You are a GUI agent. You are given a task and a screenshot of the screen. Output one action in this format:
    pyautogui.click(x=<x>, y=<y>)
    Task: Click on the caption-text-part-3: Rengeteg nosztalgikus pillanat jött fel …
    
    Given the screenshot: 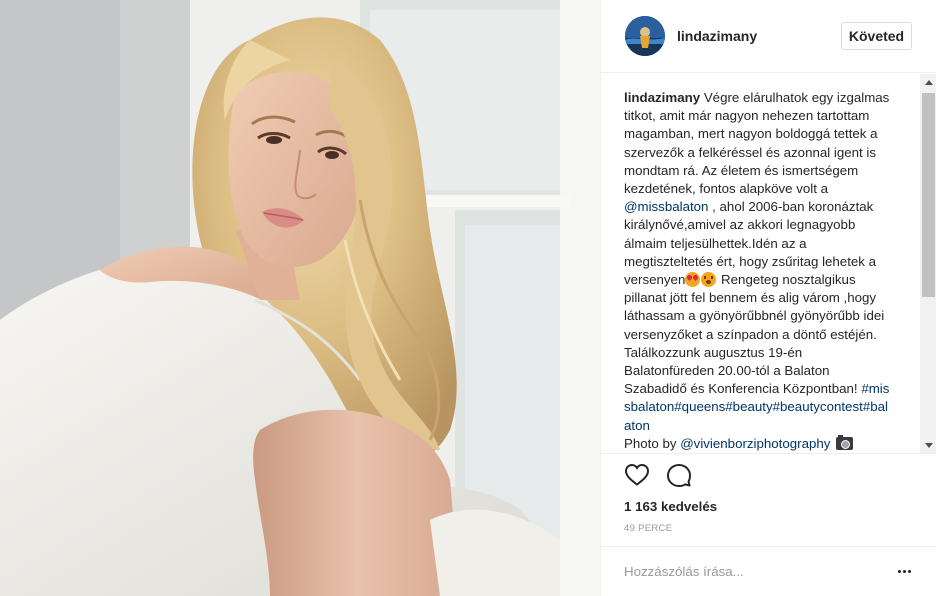 What is the action you would take?
    pyautogui.click(x=754, y=334)
    